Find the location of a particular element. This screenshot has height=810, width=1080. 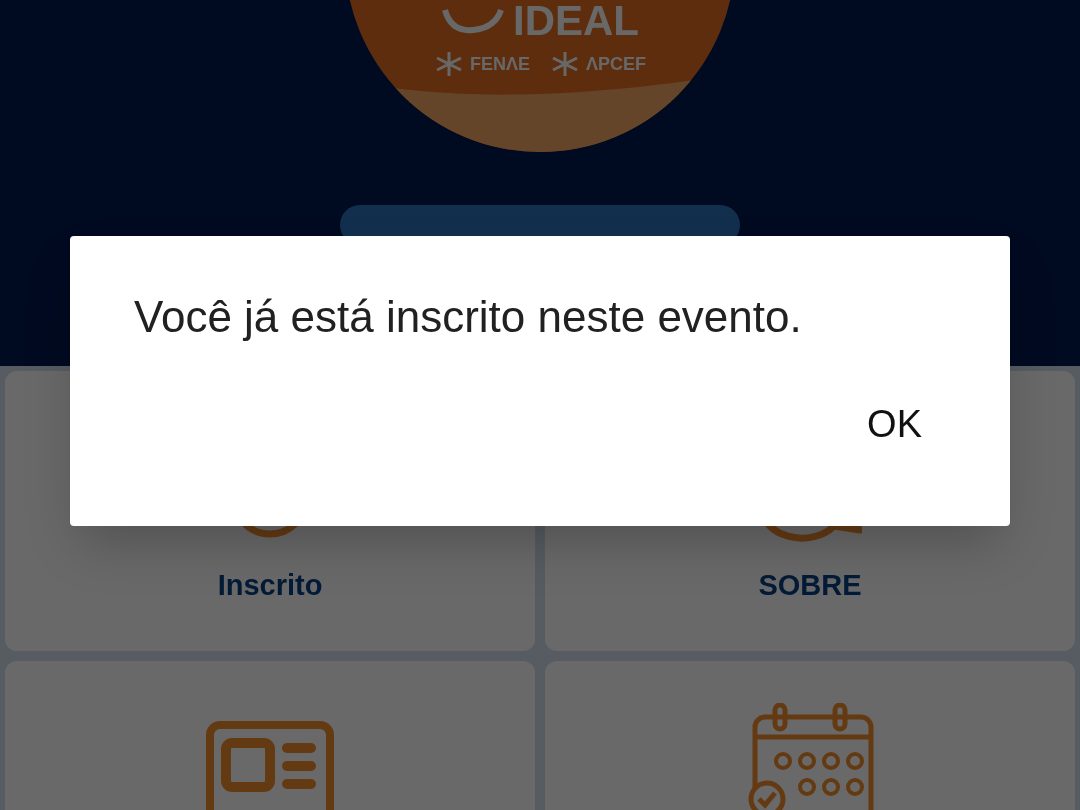

tile-label: SOBRE is located at coordinates (810, 585).